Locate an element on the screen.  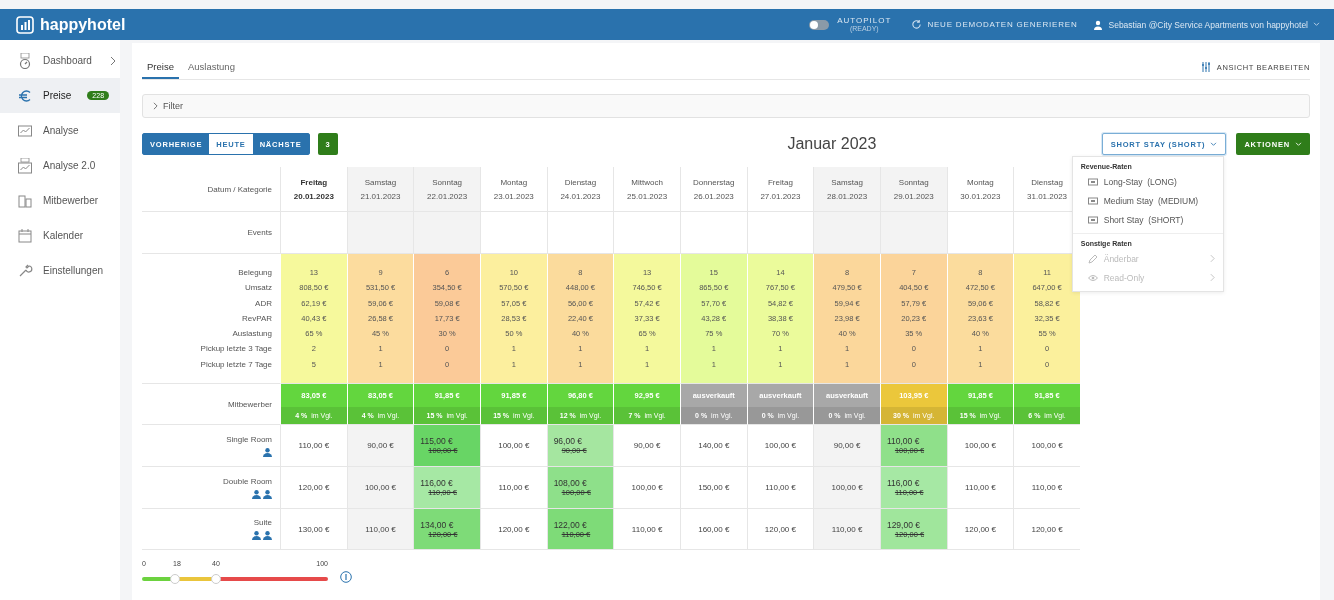
tab: Auslastung is located at coordinates (211, 67).